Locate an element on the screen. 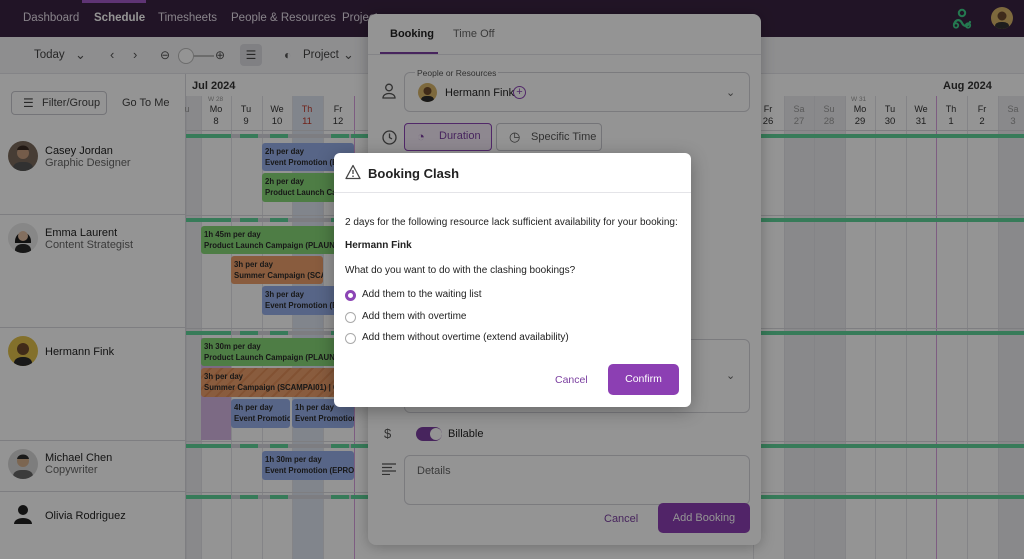 Image resolution: width=1024 pixels, height=559 pixels. dialog-title: Booking Clash is located at coordinates (414, 173).